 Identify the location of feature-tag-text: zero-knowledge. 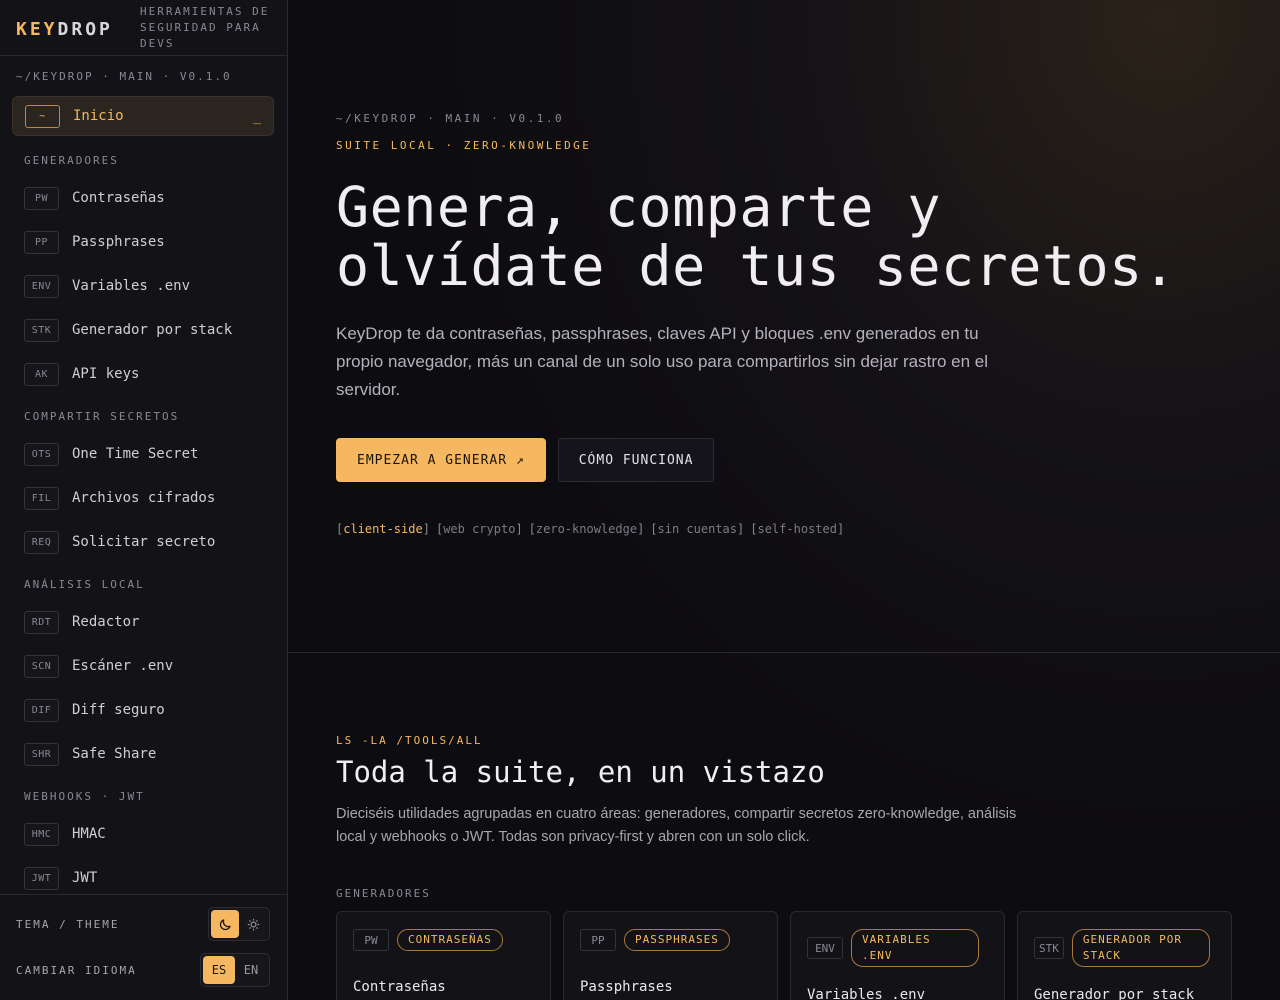
(586, 529).